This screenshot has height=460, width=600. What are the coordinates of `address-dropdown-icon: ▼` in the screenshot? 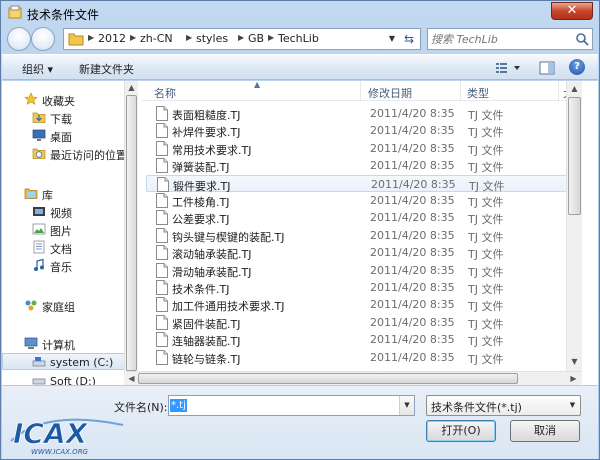 It's located at (392, 39).